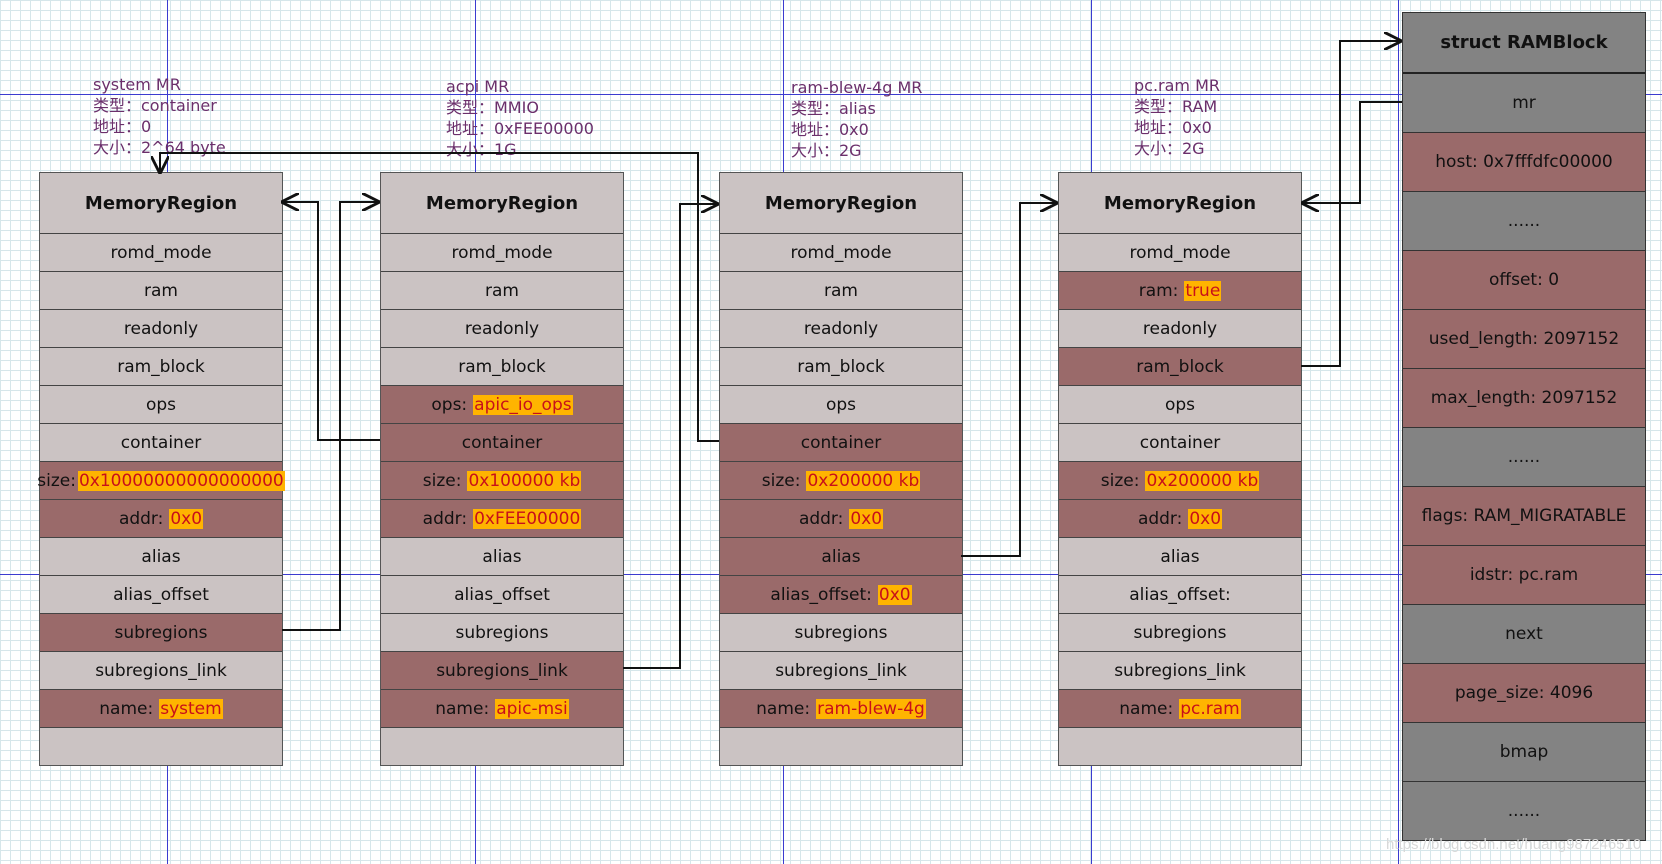 Image resolution: width=1662 pixels, height=864 pixels. What do you see at coordinates (1008, 380) in the screenshot?
I see `alias-to-pc-ram-arrow` at bounding box center [1008, 380].